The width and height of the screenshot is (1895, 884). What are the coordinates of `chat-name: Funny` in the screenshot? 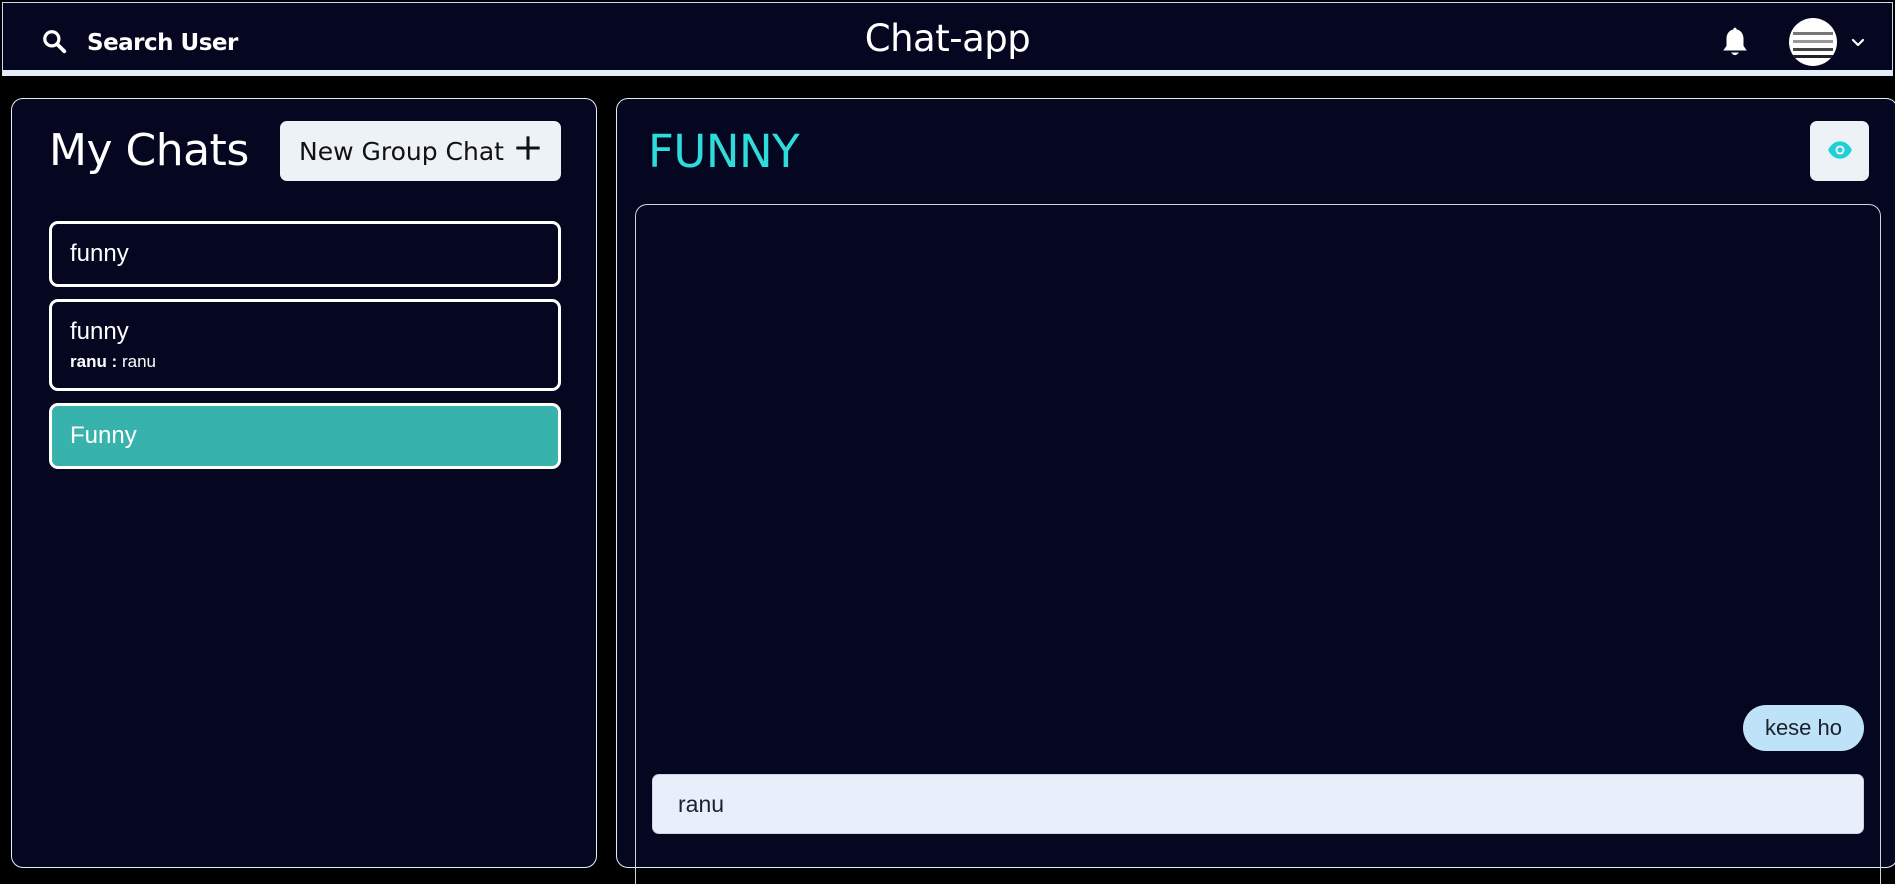 It's located at (103, 435).